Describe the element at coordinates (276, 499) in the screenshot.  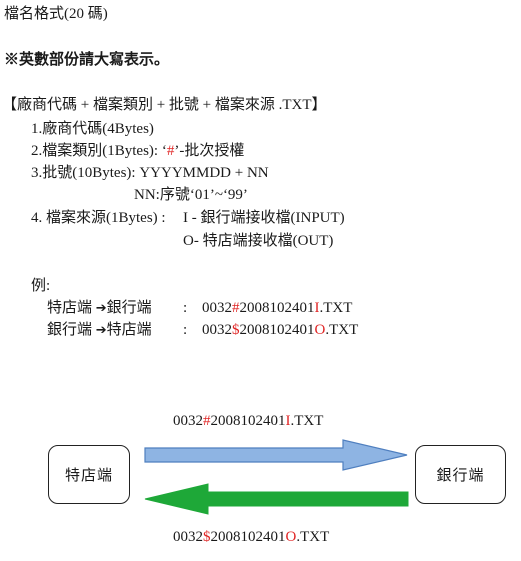
I see `bank-to-merchant-arrow` at that location.